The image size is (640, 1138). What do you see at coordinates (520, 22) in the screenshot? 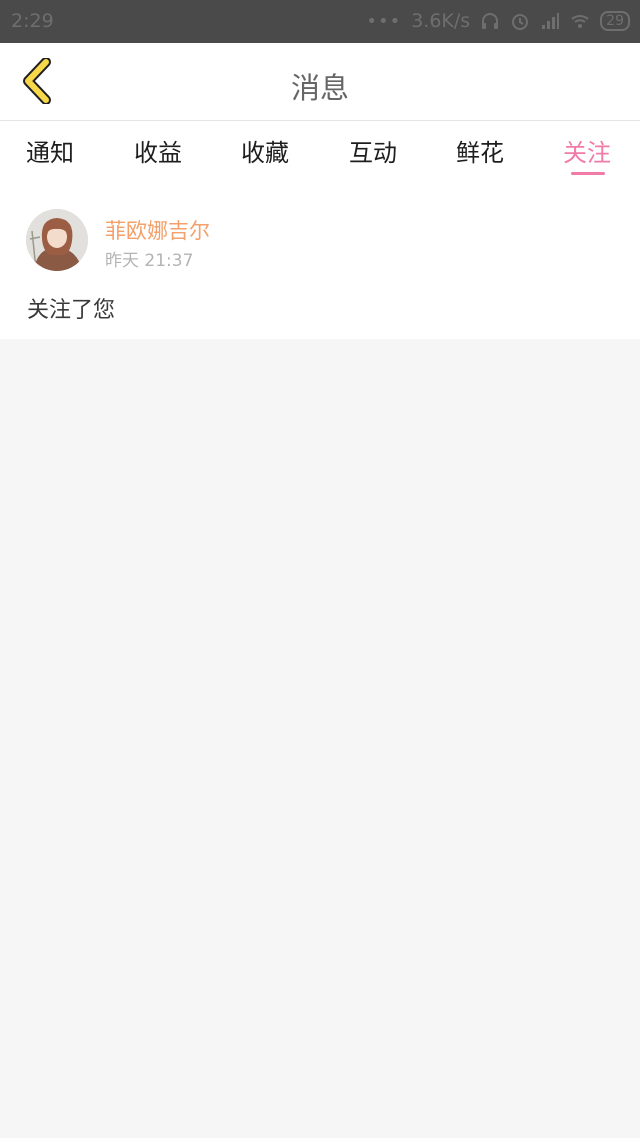
I see `alarm-icon` at bounding box center [520, 22].